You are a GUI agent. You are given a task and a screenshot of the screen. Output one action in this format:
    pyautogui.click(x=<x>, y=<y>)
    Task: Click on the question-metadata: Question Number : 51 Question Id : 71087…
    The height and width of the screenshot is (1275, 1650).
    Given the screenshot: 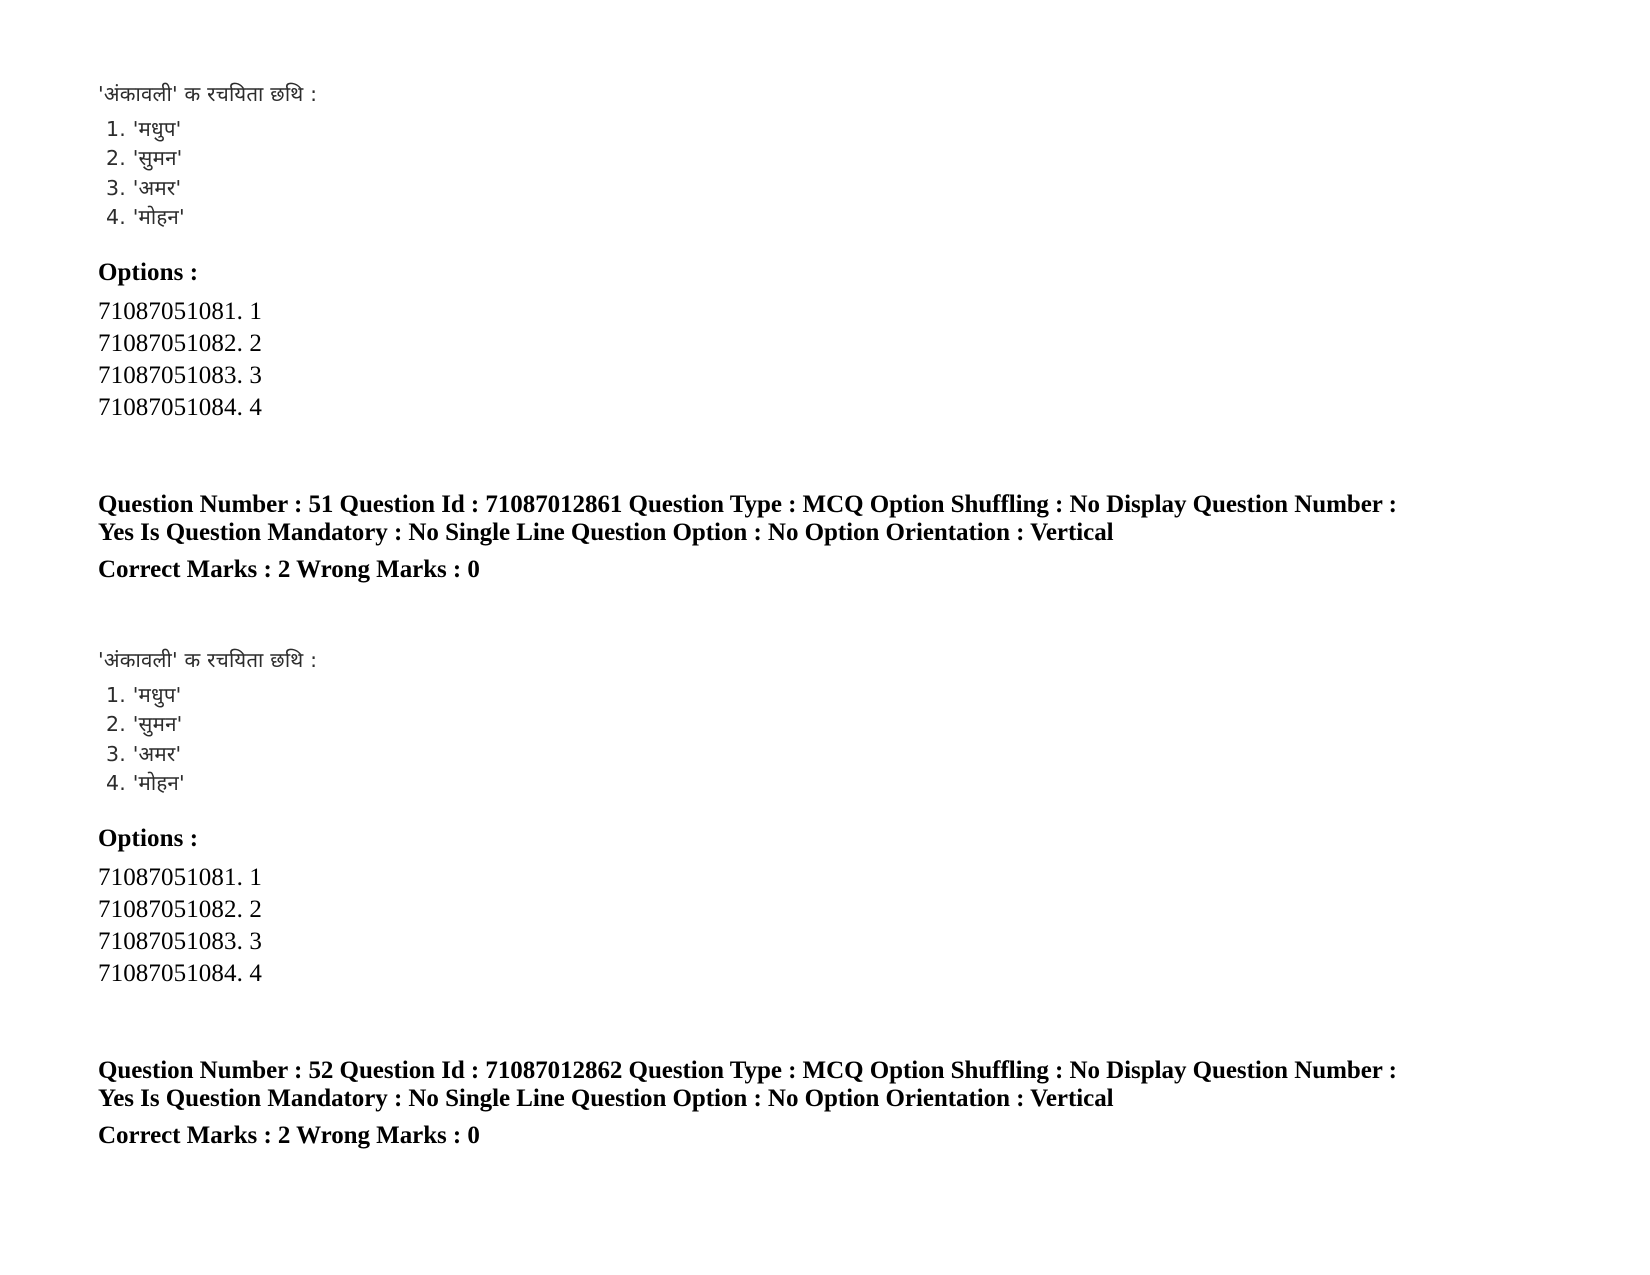 What is the action you would take?
    pyautogui.click(x=763, y=538)
    